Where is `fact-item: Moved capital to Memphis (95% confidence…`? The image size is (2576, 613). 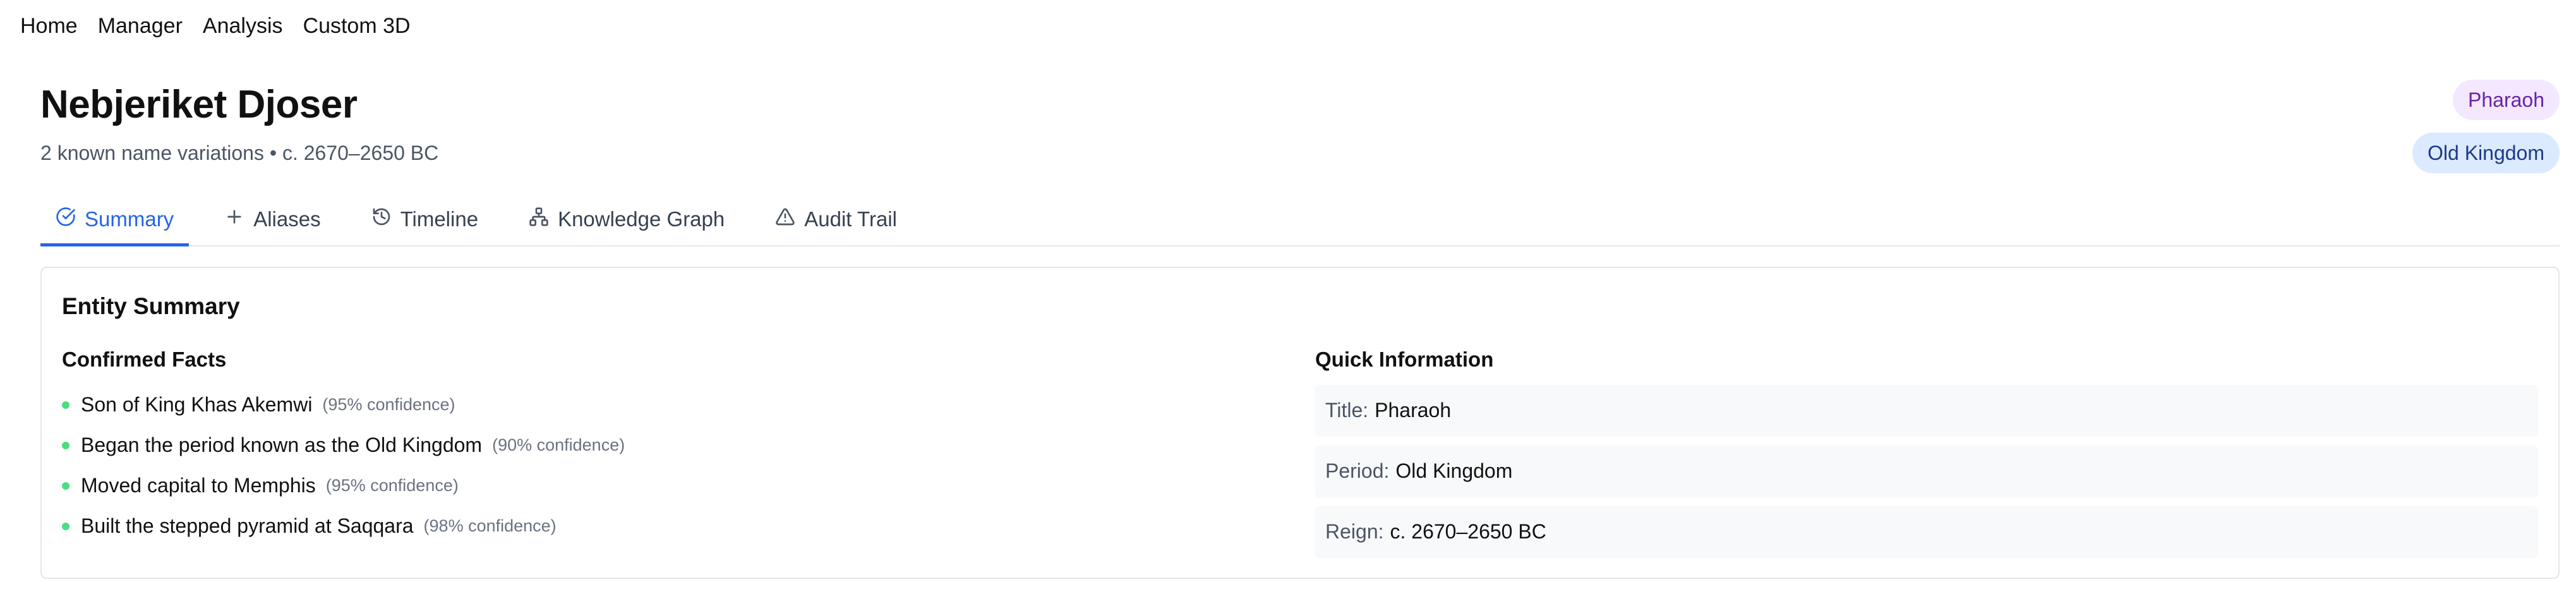
fact-item: Moved capital to Memphis (95% confidence… is located at coordinates (662, 486).